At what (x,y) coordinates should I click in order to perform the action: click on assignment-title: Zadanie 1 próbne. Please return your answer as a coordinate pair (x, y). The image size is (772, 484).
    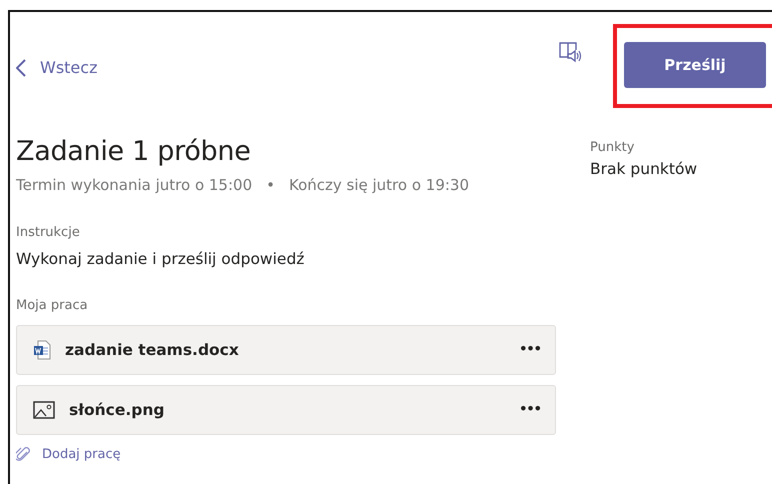
    Looking at the image, I should click on (134, 152).